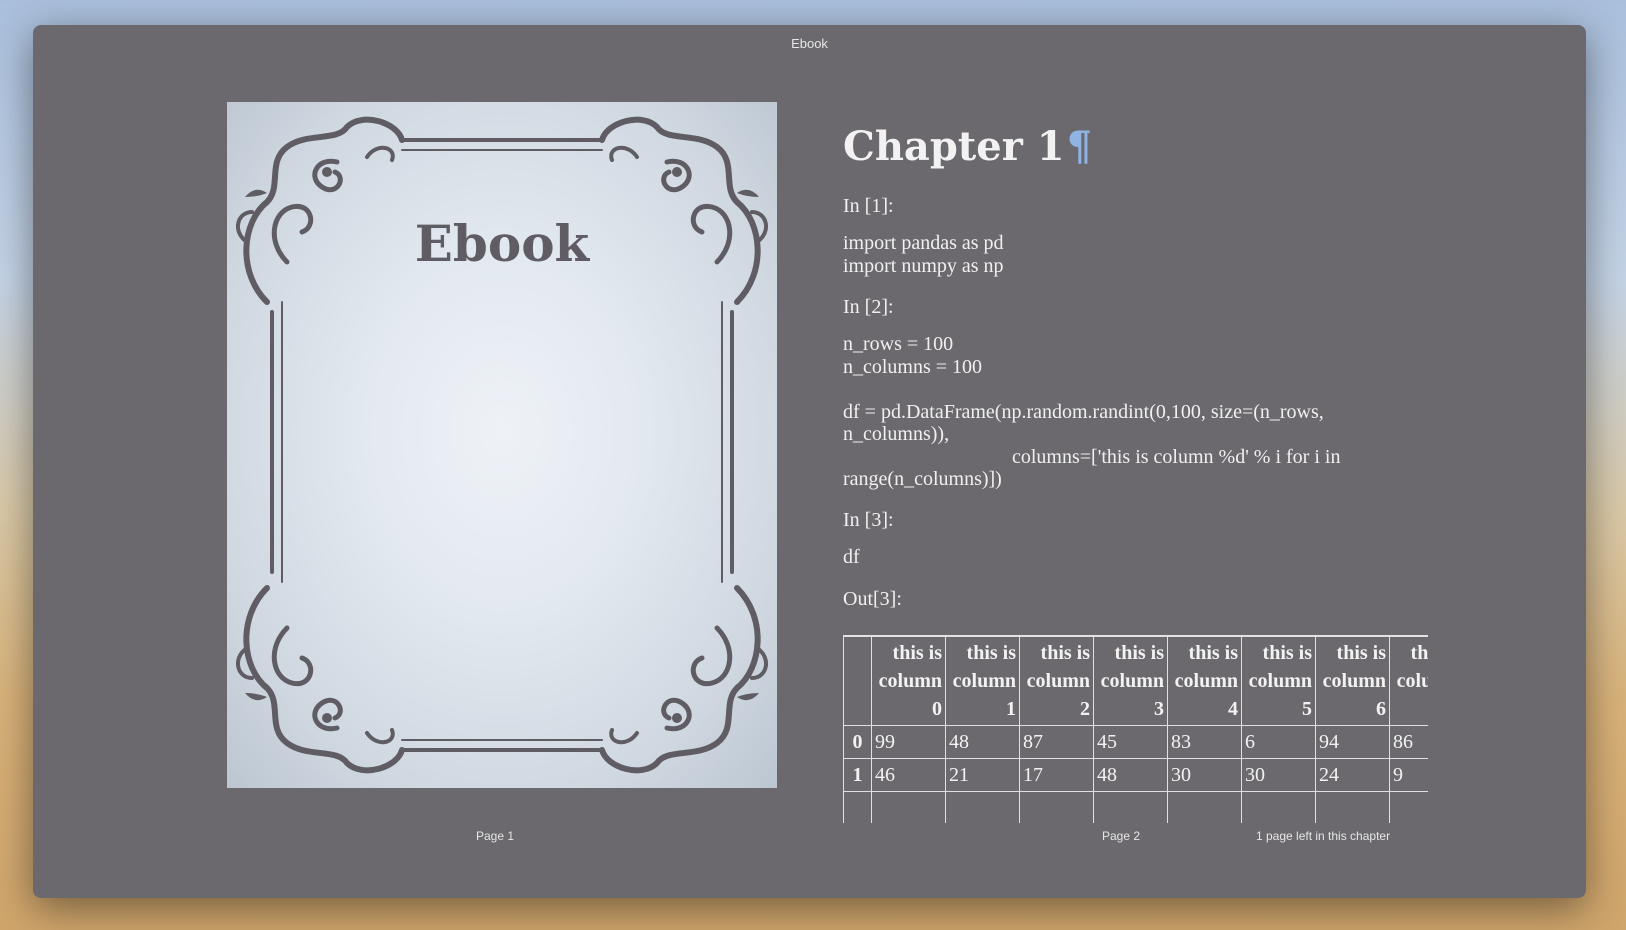 This screenshot has height=930, width=1626. What do you see at coordinates (898, 344) in the screenshot?
I see `code-line: n_rows = 100` at bounding box center [898, 344].